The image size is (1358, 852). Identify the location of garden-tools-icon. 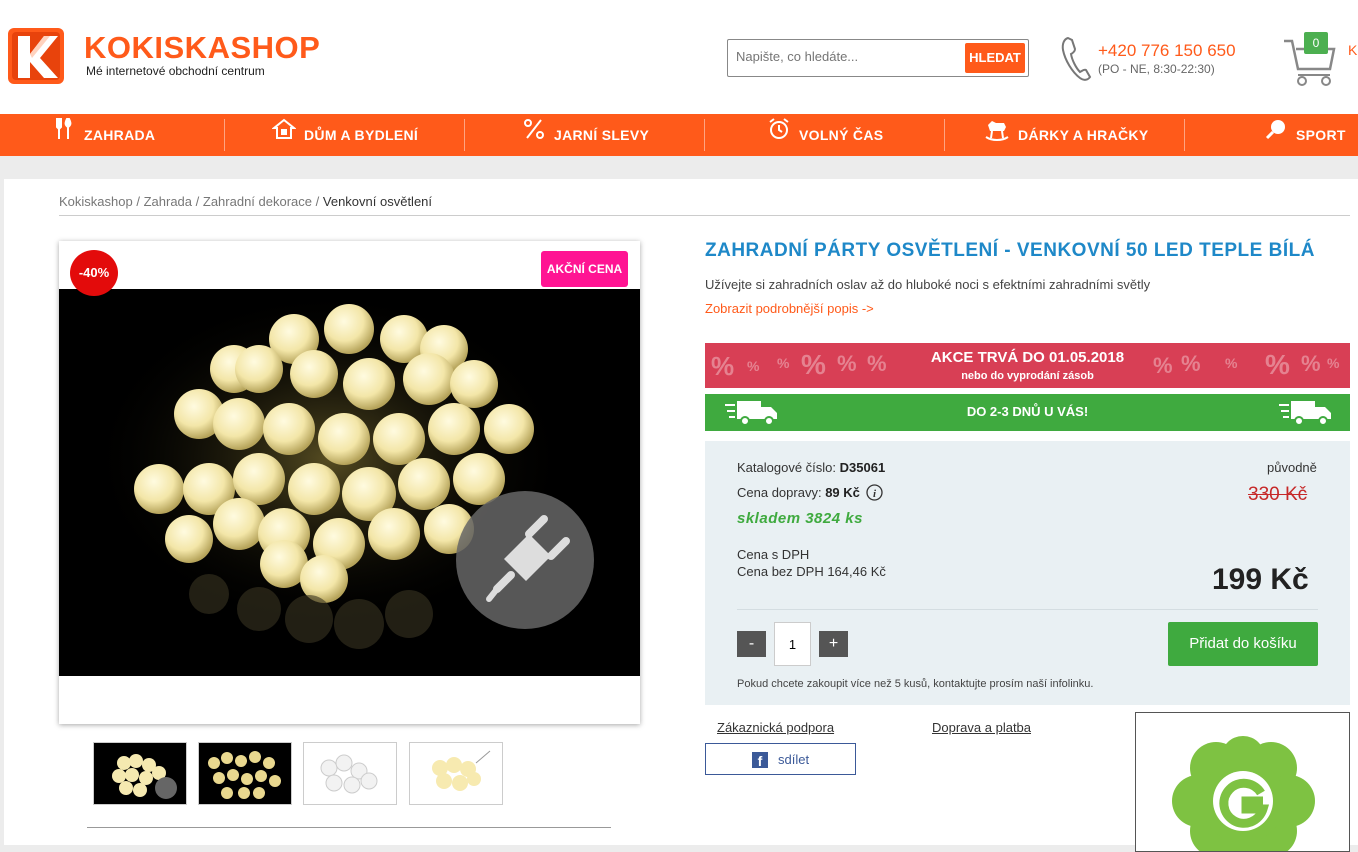
(64, 136).